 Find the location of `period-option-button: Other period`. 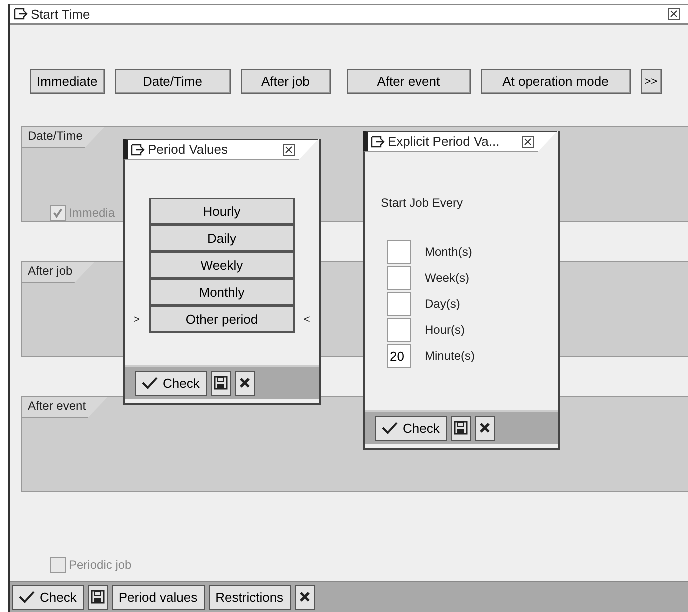

period-option-button: Other period is located at coordinates (222, 319).